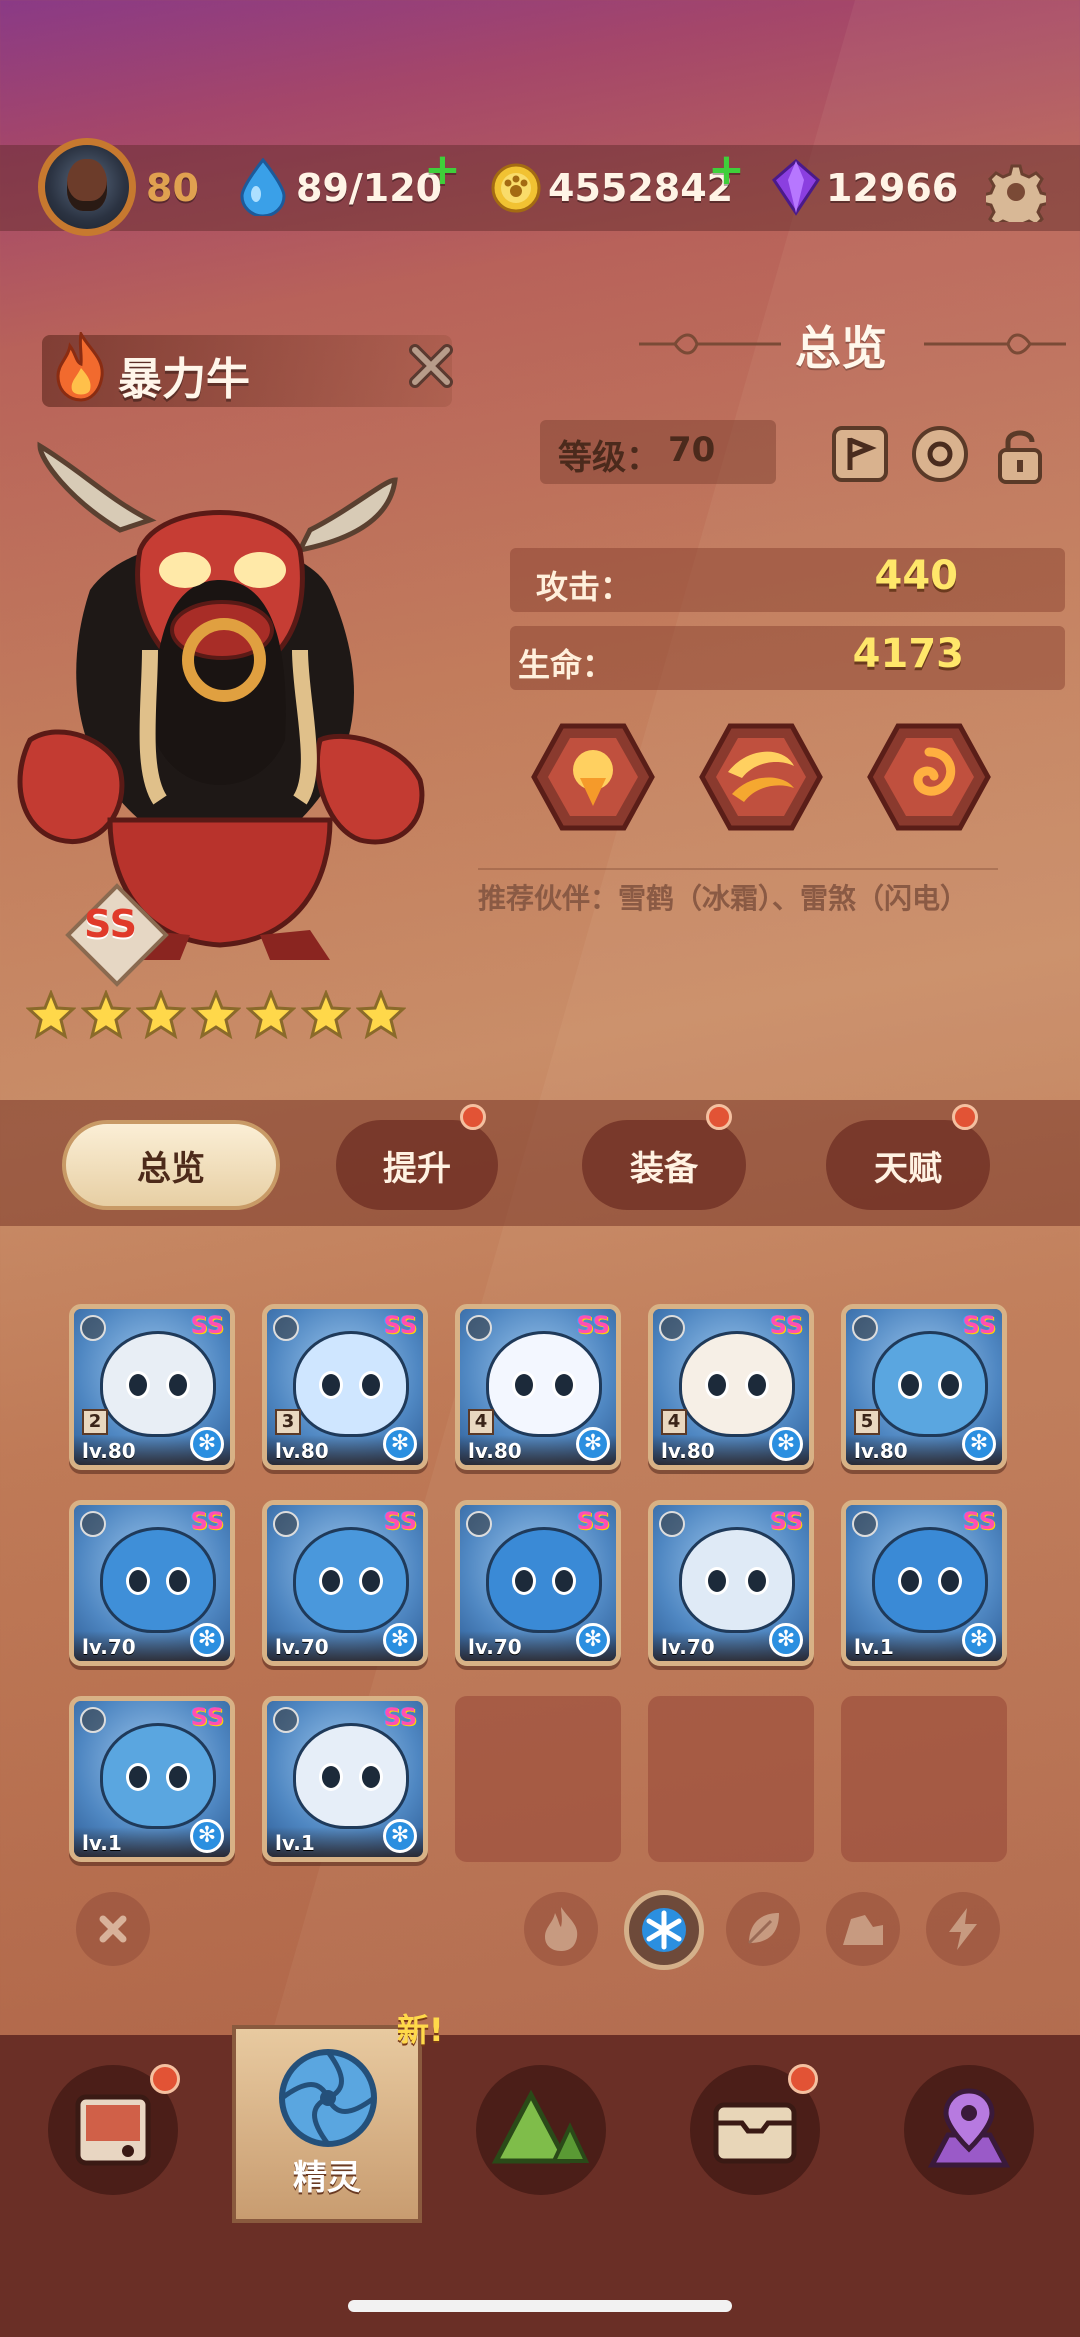 This screenshot has height=2337, width=1080. Describe the element at coordinates (908, 1165) in the screenshot. I see `tab-talent: 天赋` at that location.